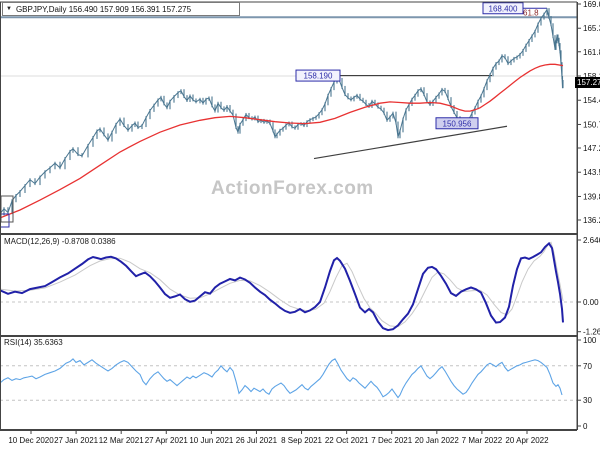 Image resolution: width=600 pixels, height=450 pixels. Describe the element at coordinates (257, 440) in the screenshot. I see `date-label: 26 Jul 2021` at that location.